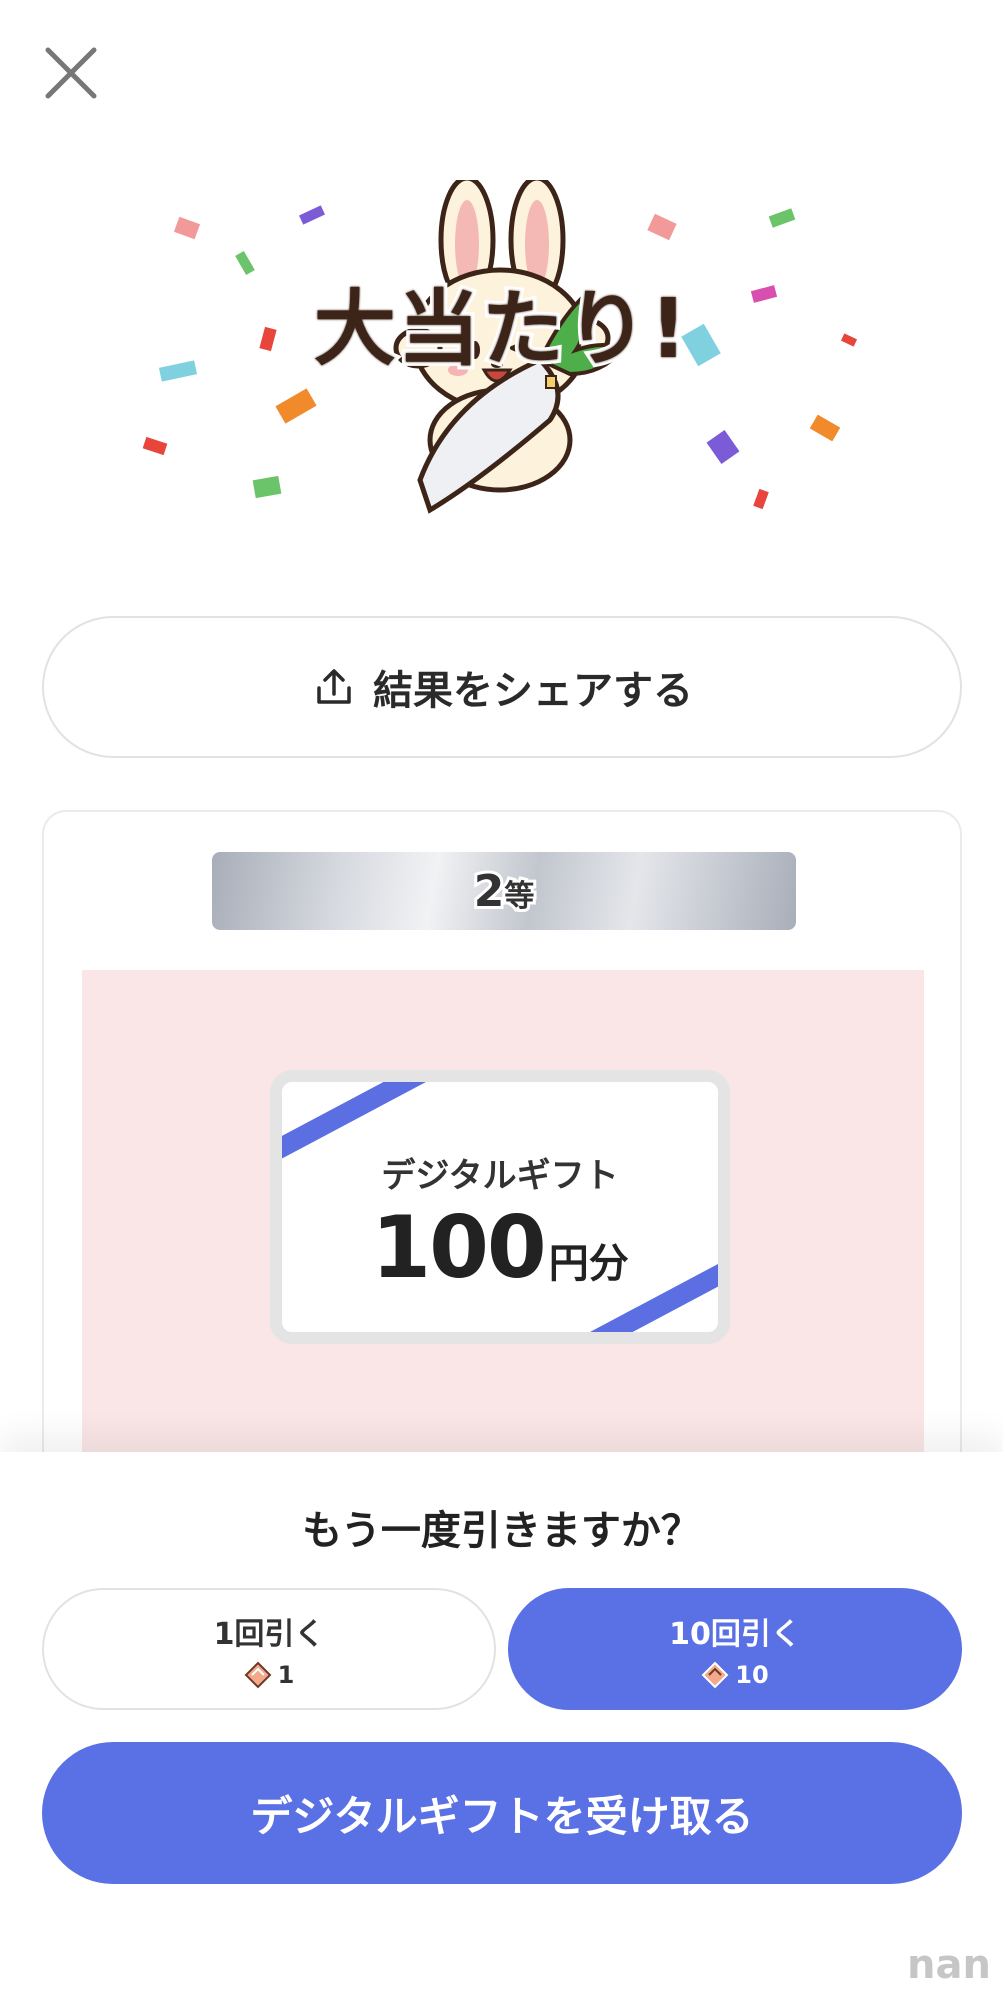 Image resolution: width=1003 pixels, height=2000 pixels. I want to click on draw-ten-label: 10回引く, so click(735, 1634).